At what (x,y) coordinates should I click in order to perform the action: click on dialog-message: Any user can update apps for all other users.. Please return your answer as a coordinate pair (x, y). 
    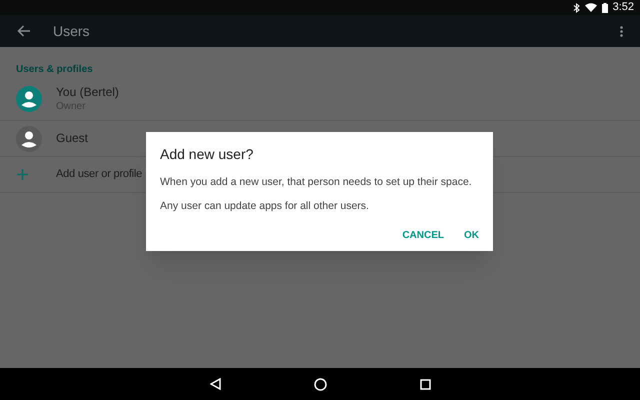
    Looking at the image, I should click on (264, 206).